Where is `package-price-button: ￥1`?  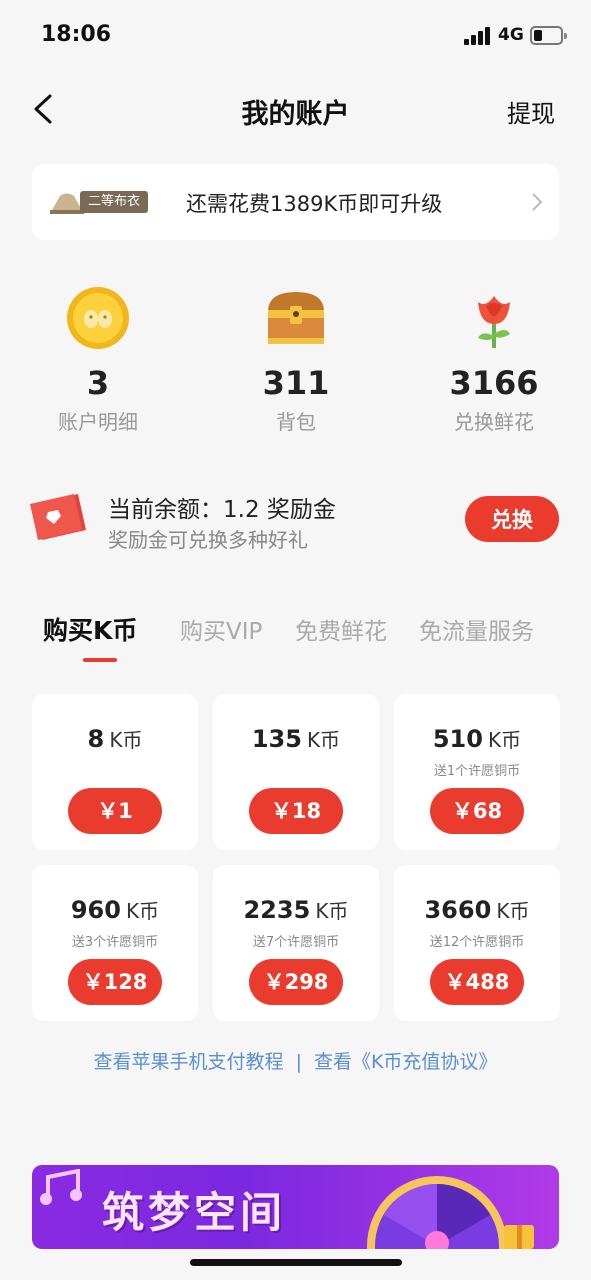 package-price-button: ￥1 is located at coordinates (115, 811).